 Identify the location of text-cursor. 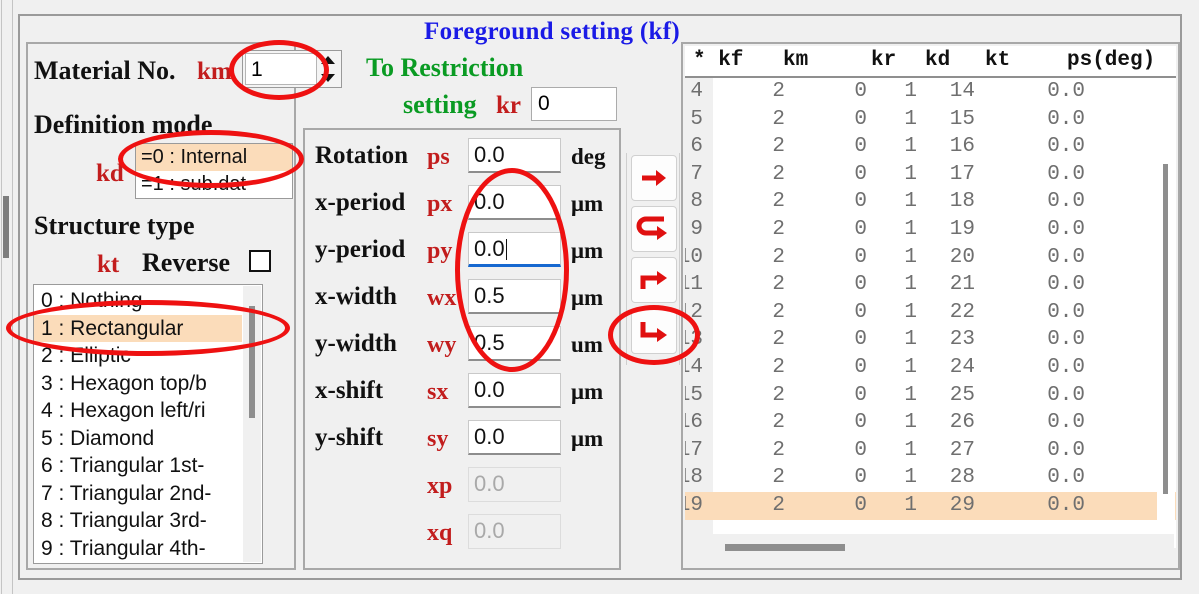
(506, 249).